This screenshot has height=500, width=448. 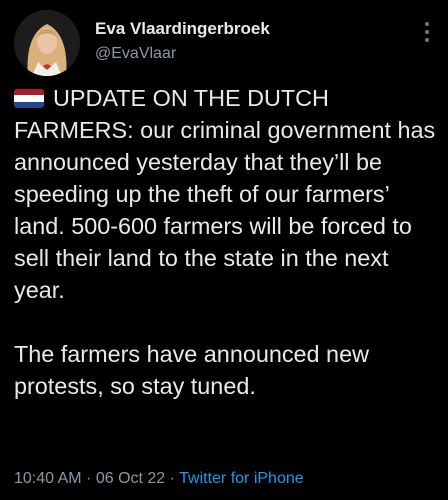 What do you see at coordinates (48, 478) in the screenshot?
I see `tweet-time: 10:40 AM` at bounding box center [48, 478].